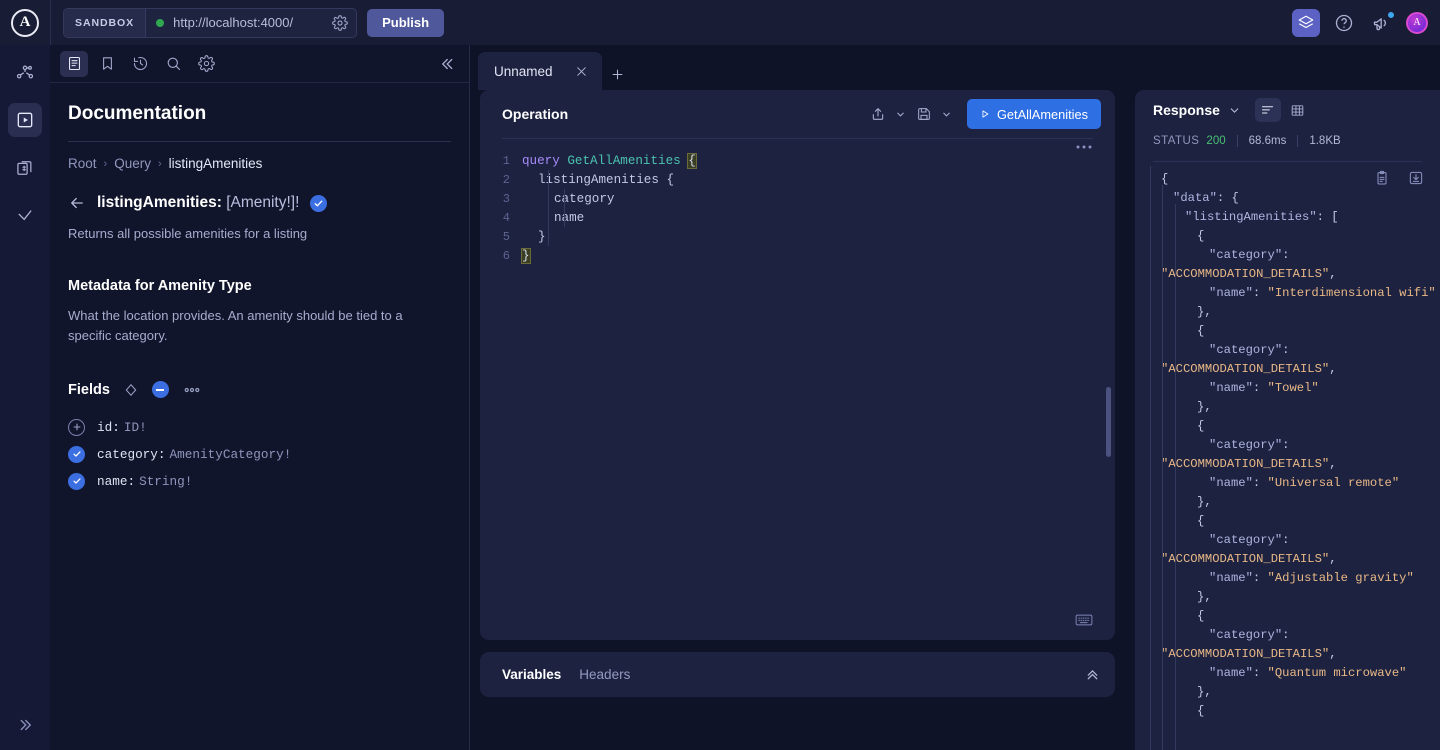 The width and height of the screenshot is (1440, 750). Describe the element at coordinates (947, 114) in the screenshot. I see `save-chevron-down-icon` at that location.